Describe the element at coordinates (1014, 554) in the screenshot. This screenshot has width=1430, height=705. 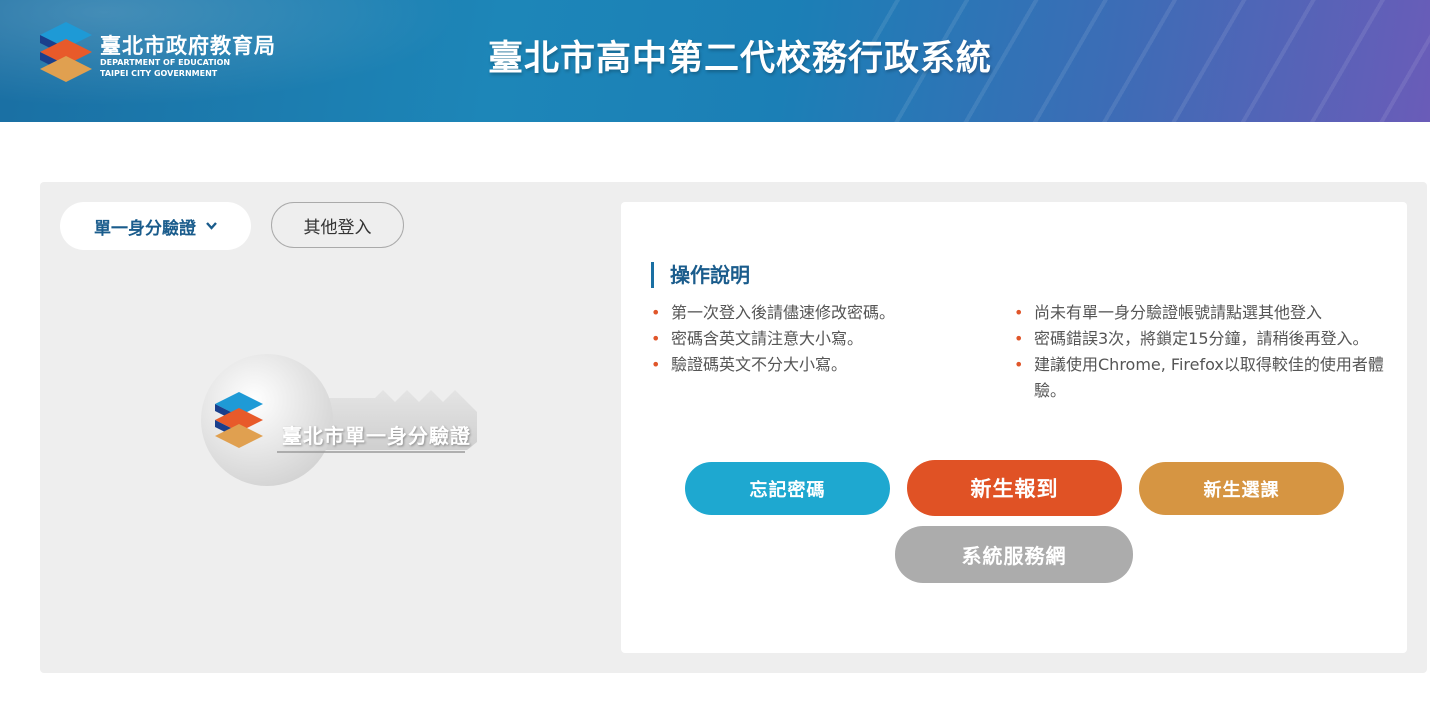
I see `system-service-button: 系統服務網` at that location.